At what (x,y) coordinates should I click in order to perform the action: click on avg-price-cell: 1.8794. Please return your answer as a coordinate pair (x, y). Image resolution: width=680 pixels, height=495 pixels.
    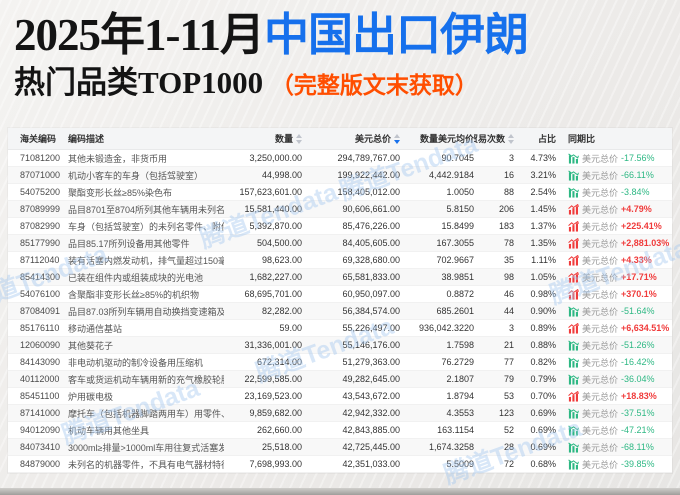
    Looking at the image, I should click on (460, 396).